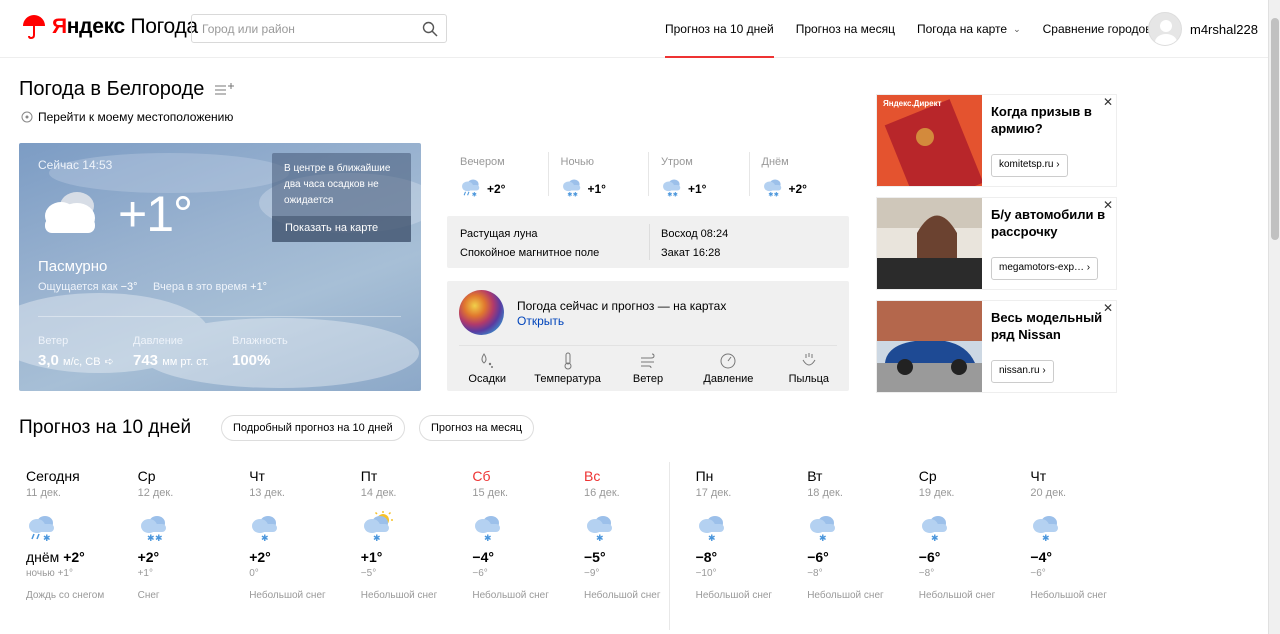 The width and height of the screenshot is (1280, 634). I want to click on day-date: 17 дек., so click(713, 493).